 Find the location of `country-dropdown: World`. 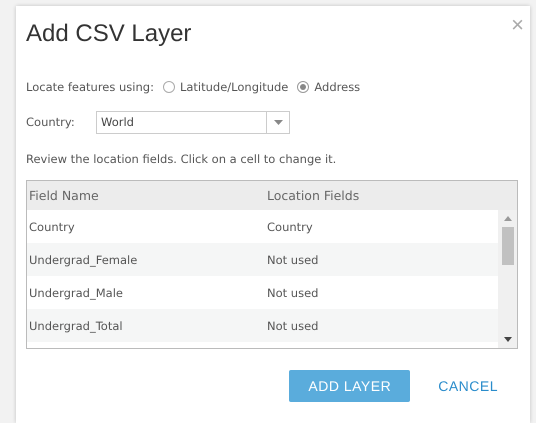

country-dropdown: World is located at coordinates (193, 122).